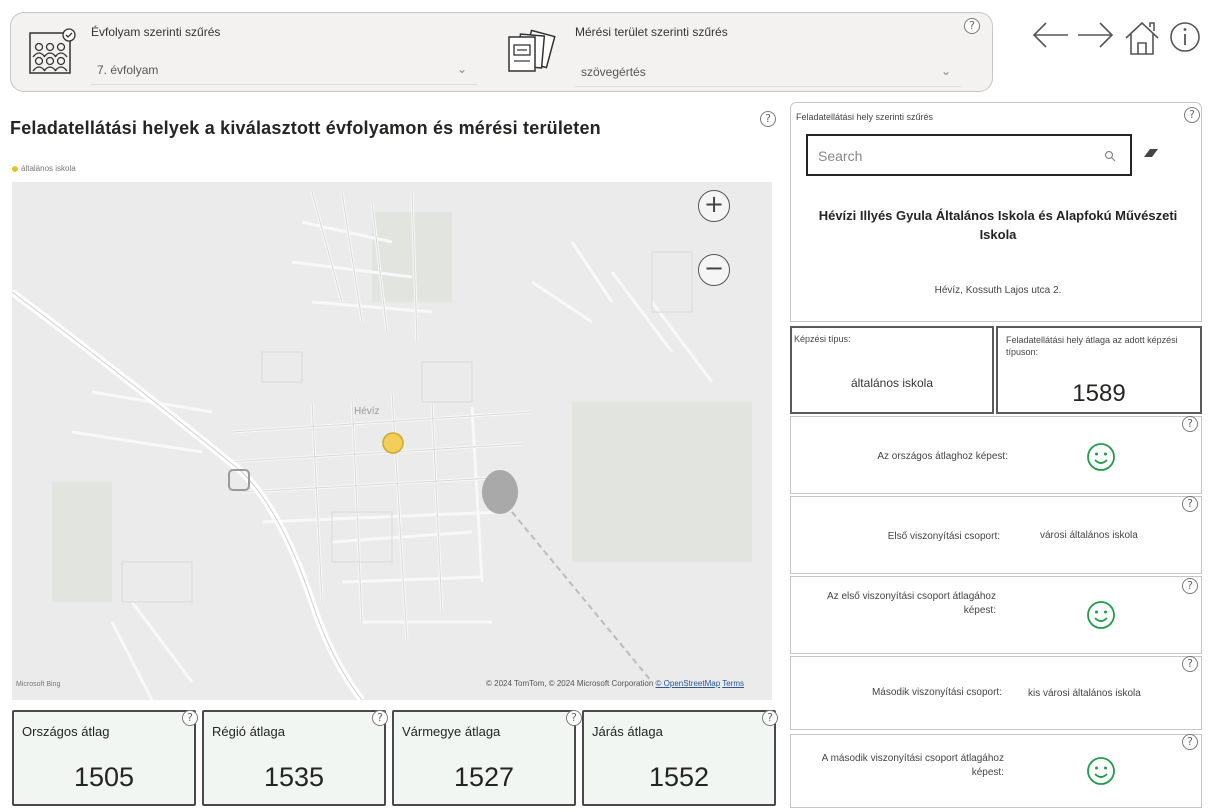 Image resolution: width=1208 pixels, height=812 pixels. I want to click on training-type-box: Képzési típus: általános iskola, so click(892, 370).